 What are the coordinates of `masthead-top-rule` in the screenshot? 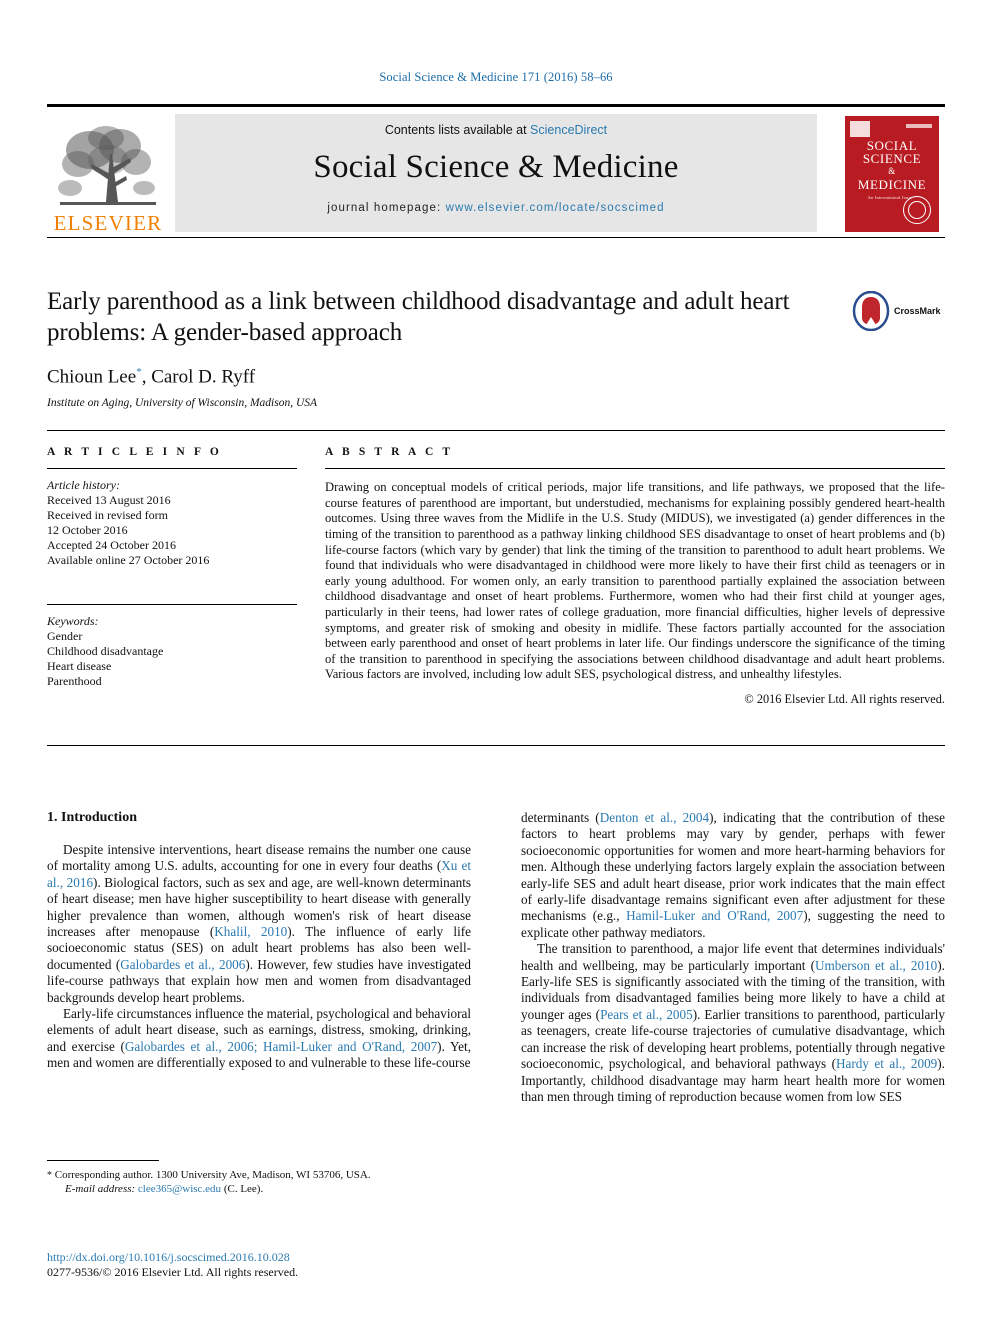 It's located at (496, 105).